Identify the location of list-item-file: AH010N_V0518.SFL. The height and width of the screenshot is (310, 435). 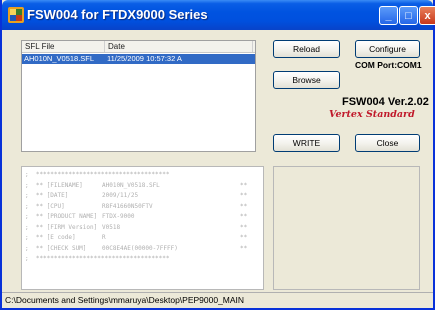
(59, 58).